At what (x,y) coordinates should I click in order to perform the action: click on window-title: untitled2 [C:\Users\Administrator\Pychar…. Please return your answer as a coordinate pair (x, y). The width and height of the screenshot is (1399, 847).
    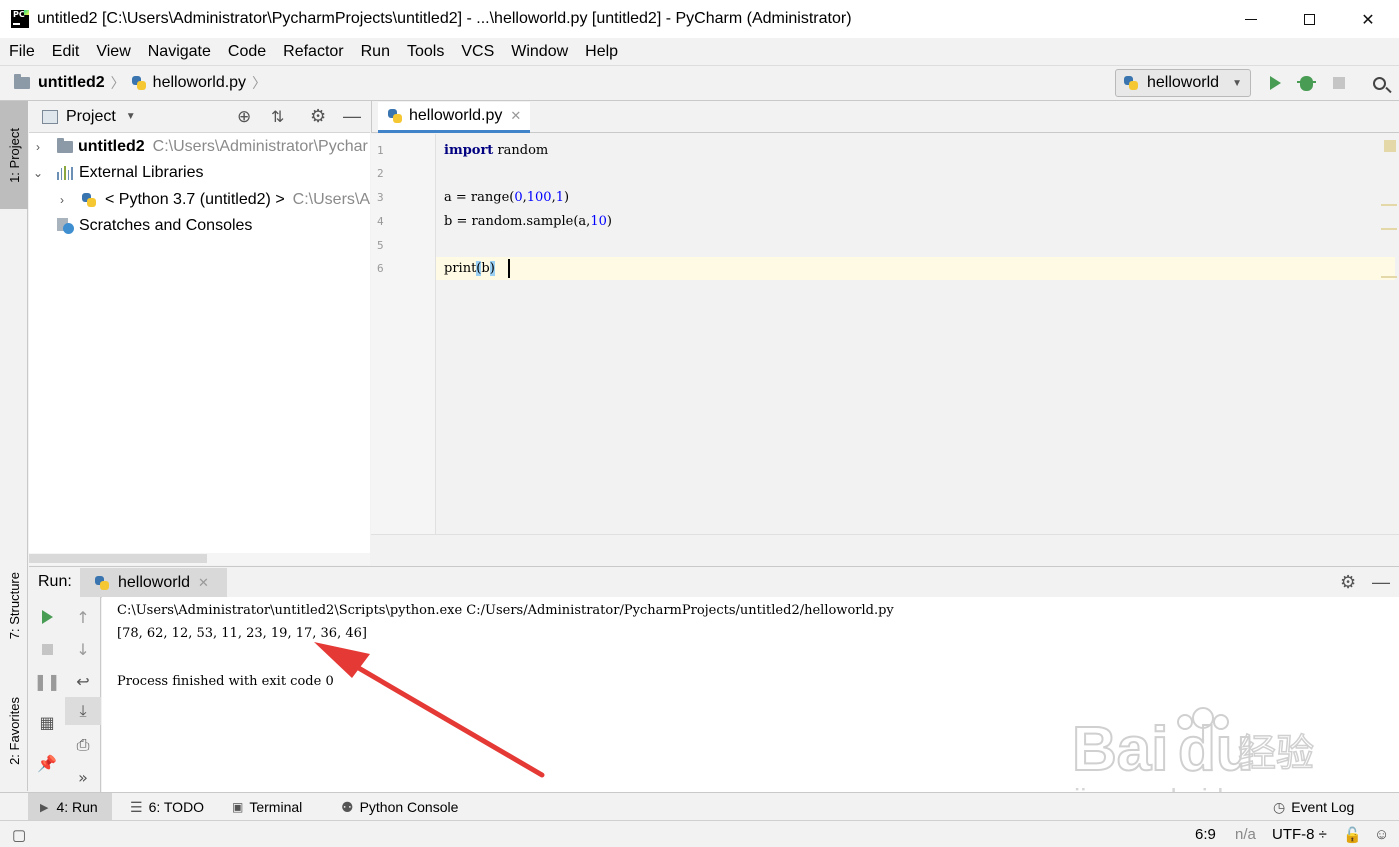
    Looking at the image, I should click on (444, 18).